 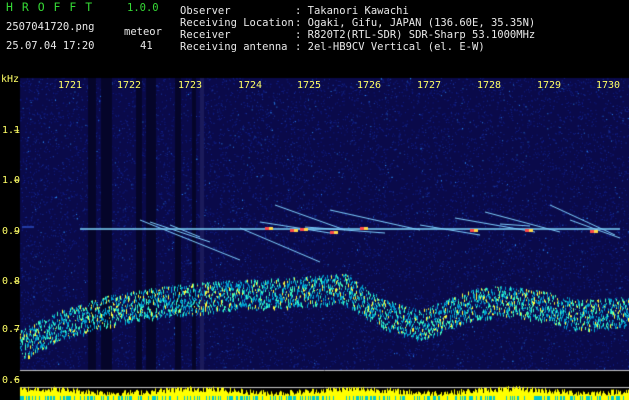 I want to click on timestamp: 25.07.04 17:20, so click(x=50, y=46).